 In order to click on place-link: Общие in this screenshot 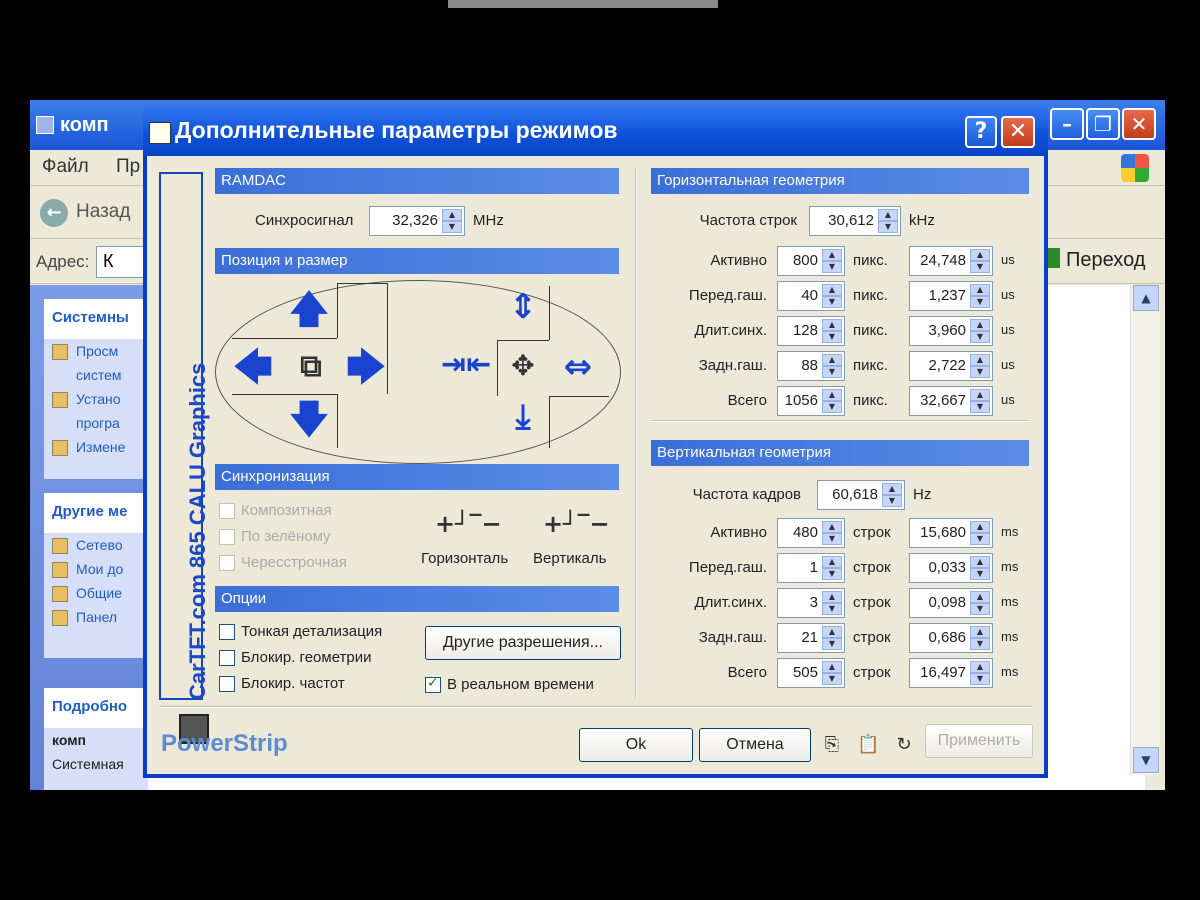, I will do `click(96, 593)`.